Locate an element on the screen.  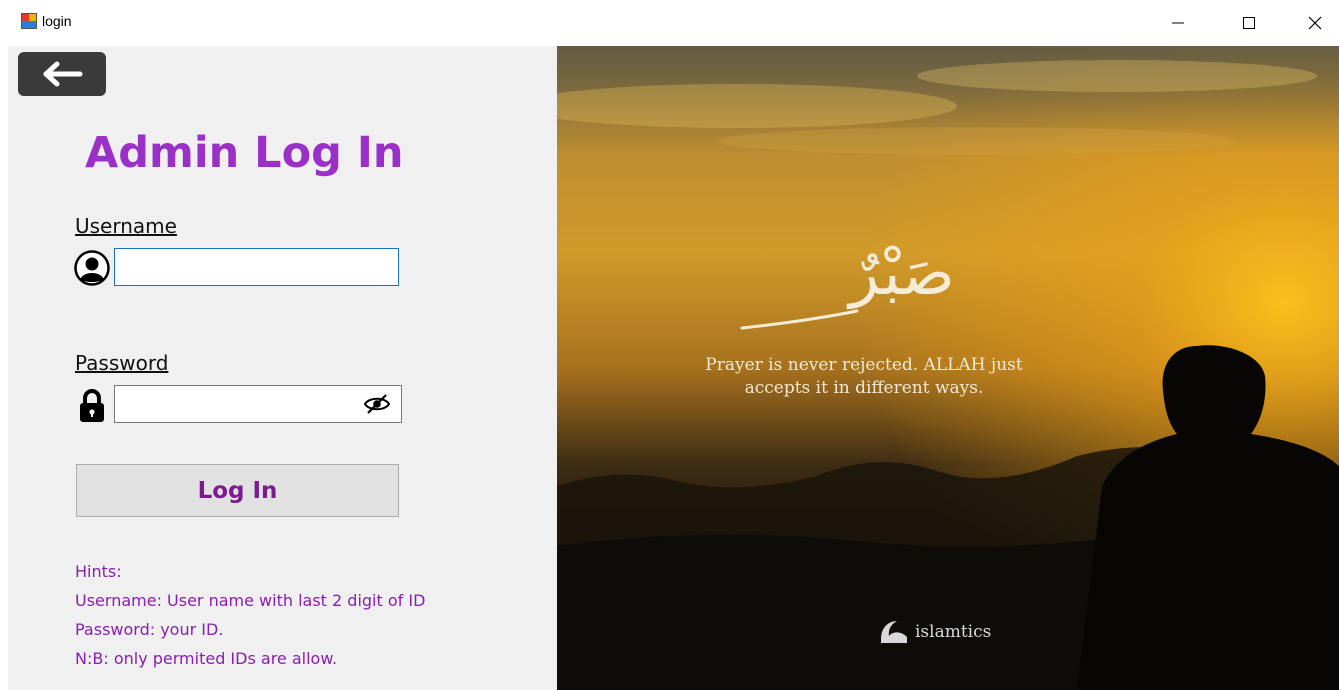
hint-password: Password: your ID. is located at coordinates (149, 629).